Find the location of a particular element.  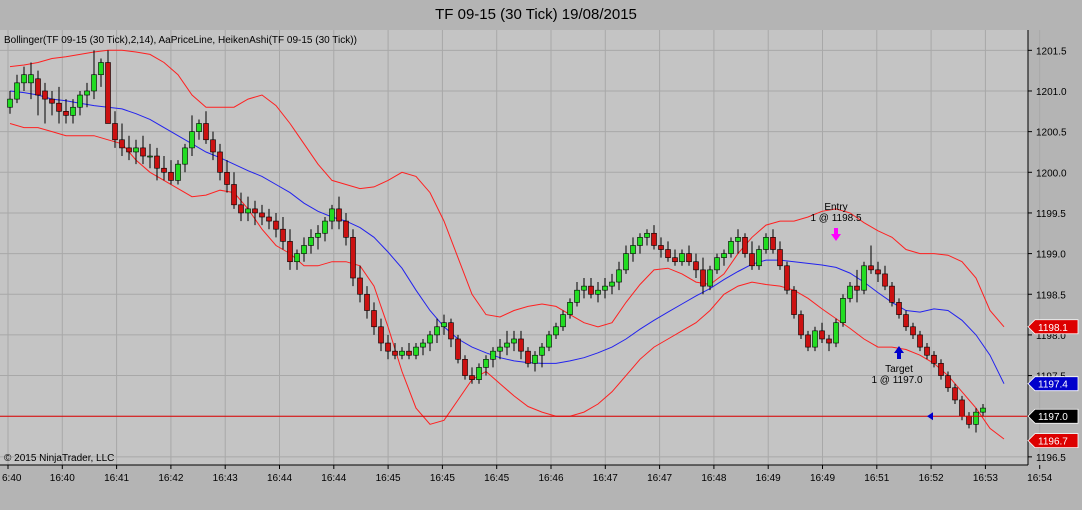

x-tick-label: 16:48 is located at coordinates (713, 478).